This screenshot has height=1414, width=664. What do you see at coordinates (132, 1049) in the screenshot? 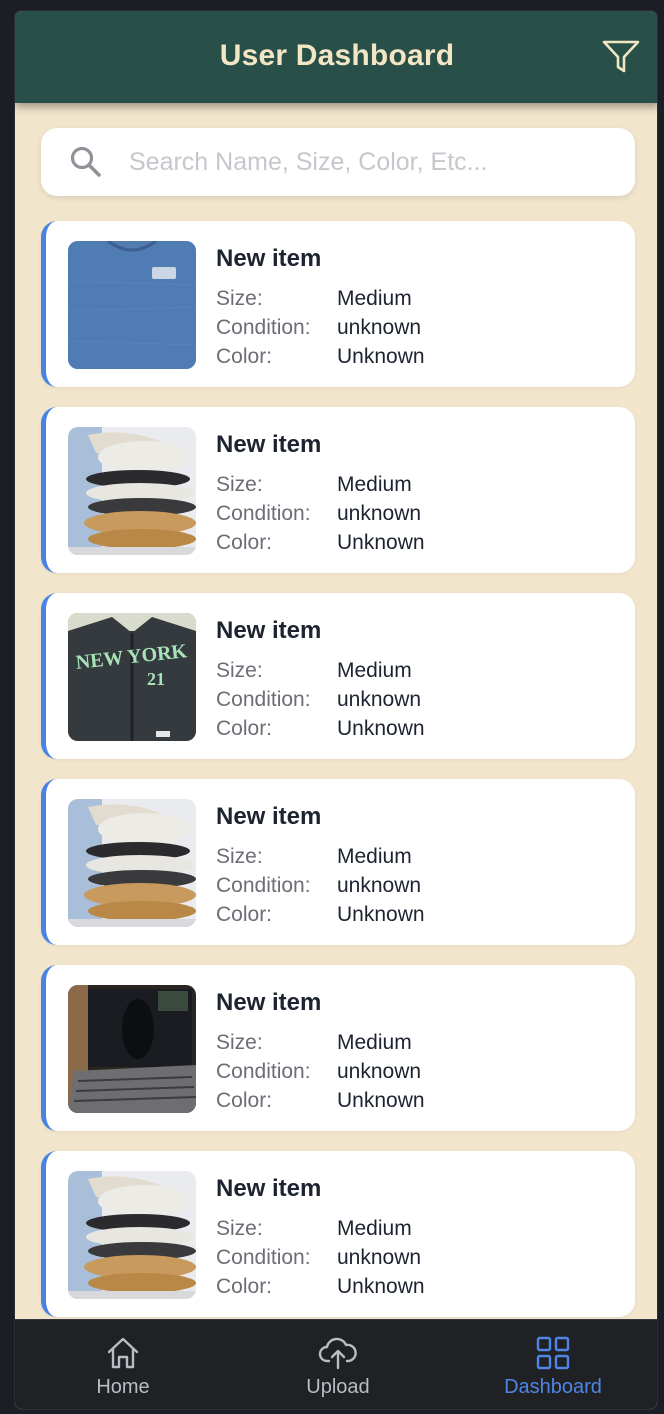
I see `item-image-laptop` at bounding box center [132, 1049].